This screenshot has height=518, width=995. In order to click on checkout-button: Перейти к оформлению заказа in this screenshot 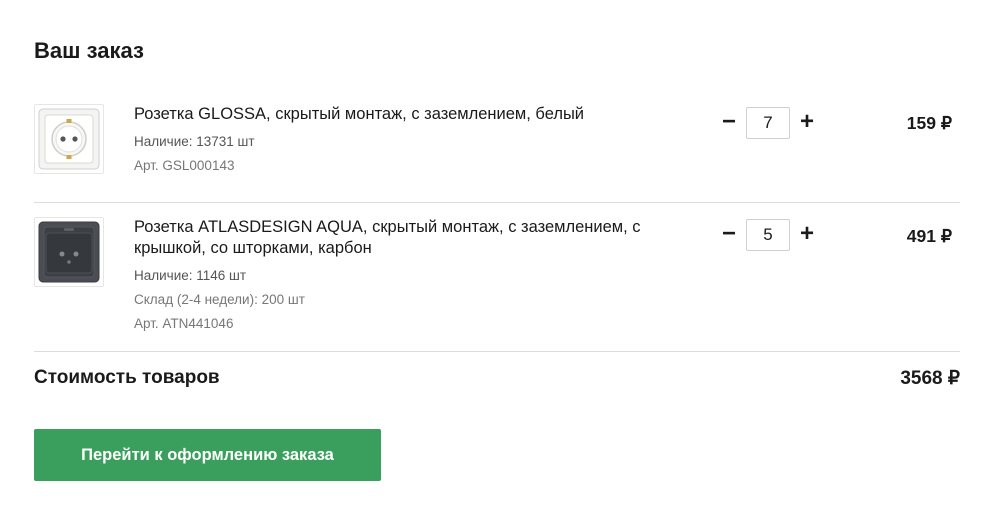, I will do `click(207, 455)`.